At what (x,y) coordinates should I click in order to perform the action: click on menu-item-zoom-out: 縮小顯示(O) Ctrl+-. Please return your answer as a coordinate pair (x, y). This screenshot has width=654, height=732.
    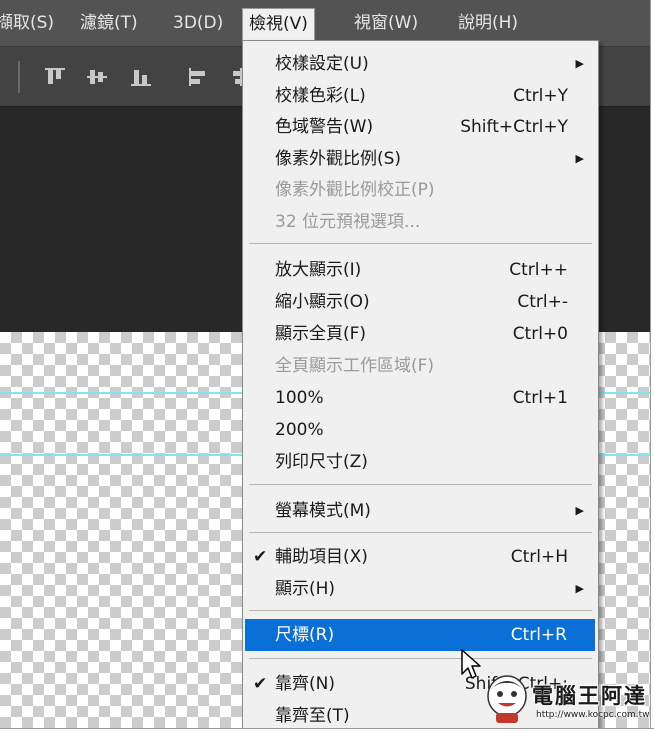
    Looking at the image, I should click on (420, 302).